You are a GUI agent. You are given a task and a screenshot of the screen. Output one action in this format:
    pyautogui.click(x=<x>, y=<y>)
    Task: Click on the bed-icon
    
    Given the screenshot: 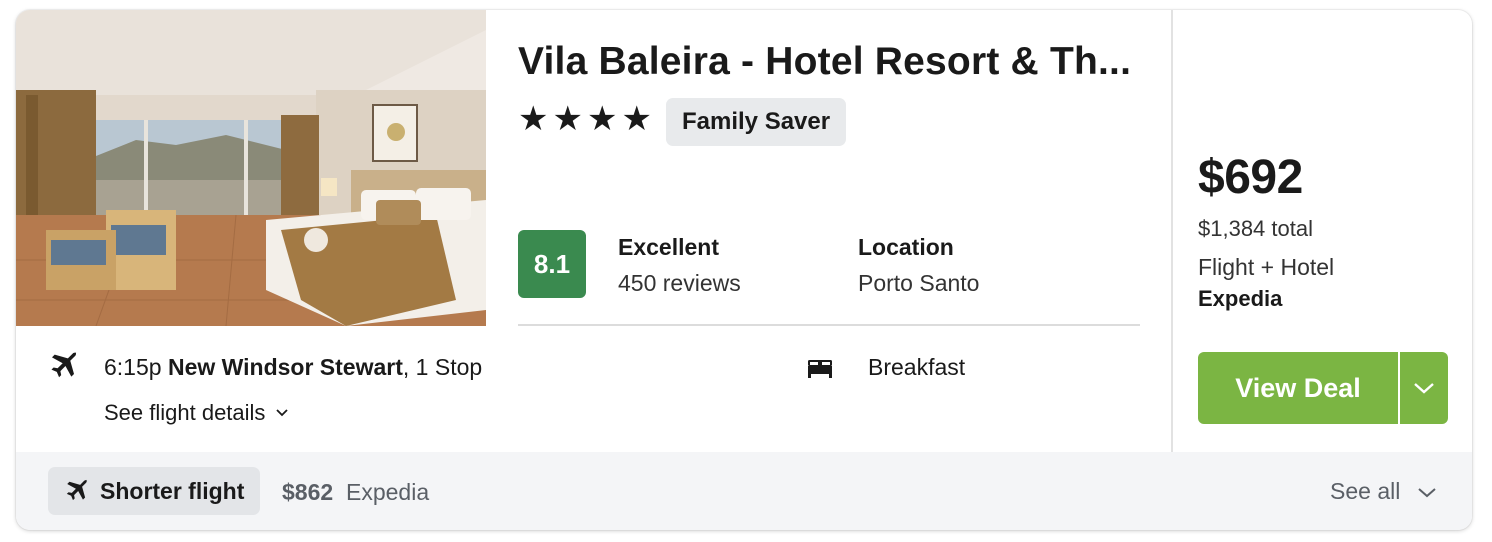 What is the action you would take?
    pyautogui.click(x=820, y=369)
    